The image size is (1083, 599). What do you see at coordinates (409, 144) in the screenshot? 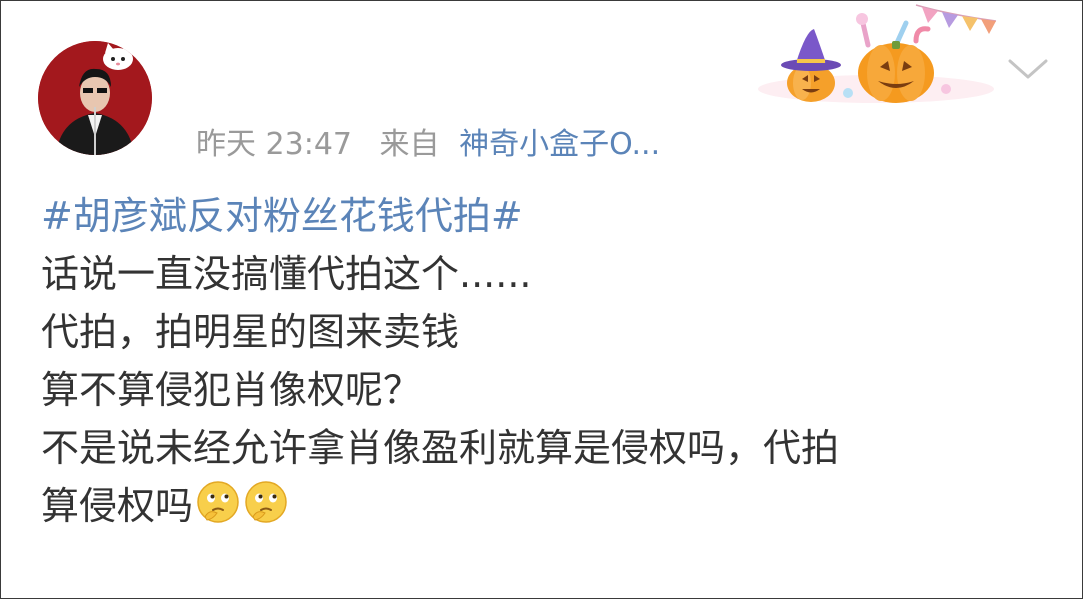
I see `source-prefix: 来自` at bounding box center [409, 144].